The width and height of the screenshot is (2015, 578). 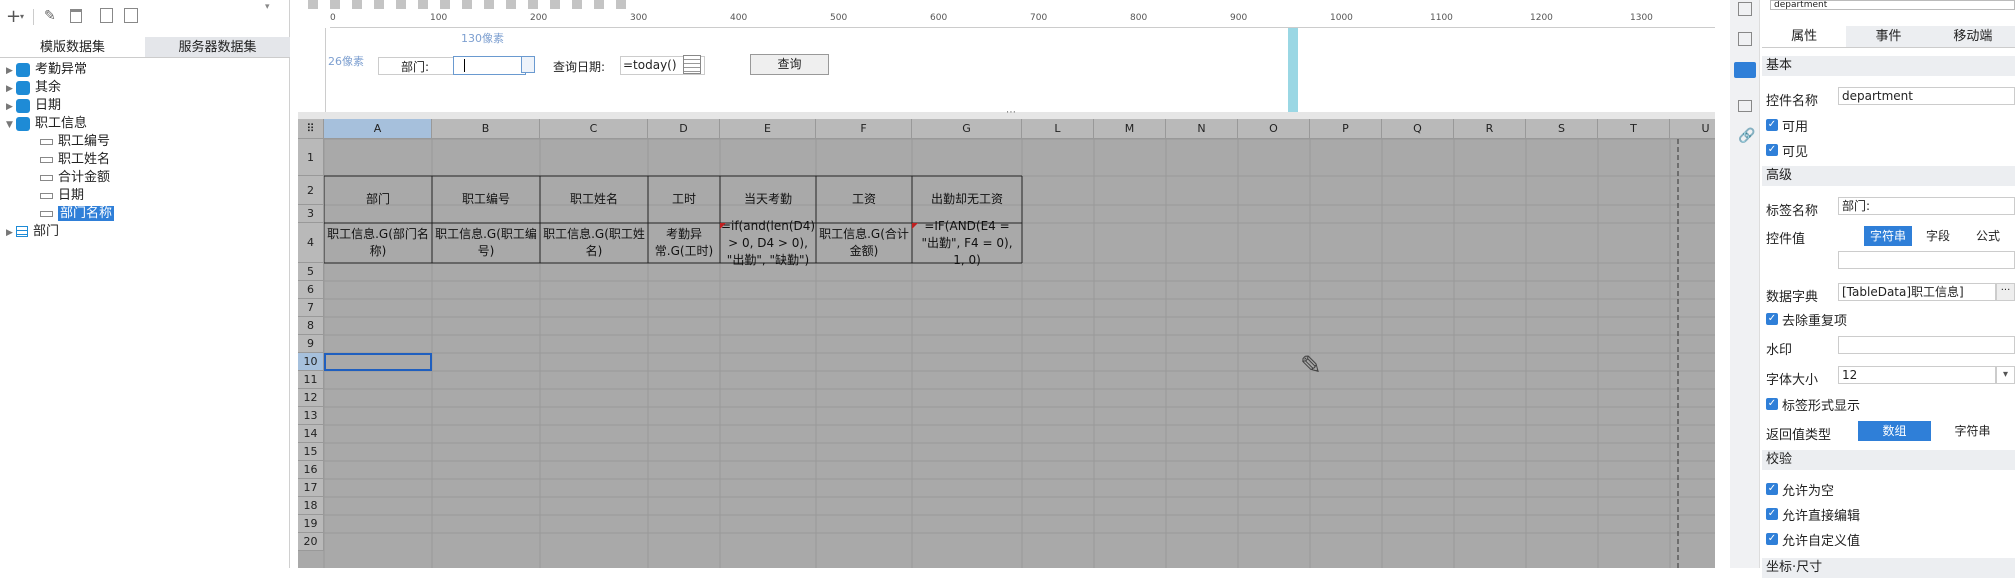 What do you see at coordinates (1917, 375) in the screenshot?
I see `fontsize-input: 12` at bounding box center [1917, 375].